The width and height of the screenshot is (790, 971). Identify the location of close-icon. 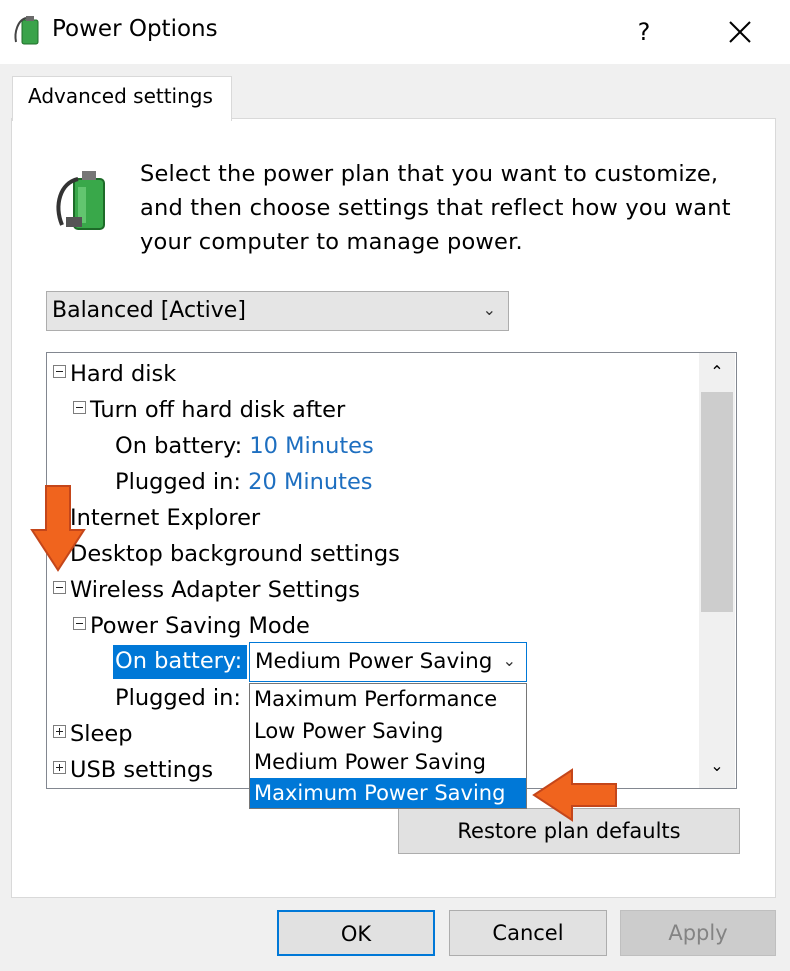
(740, 32).